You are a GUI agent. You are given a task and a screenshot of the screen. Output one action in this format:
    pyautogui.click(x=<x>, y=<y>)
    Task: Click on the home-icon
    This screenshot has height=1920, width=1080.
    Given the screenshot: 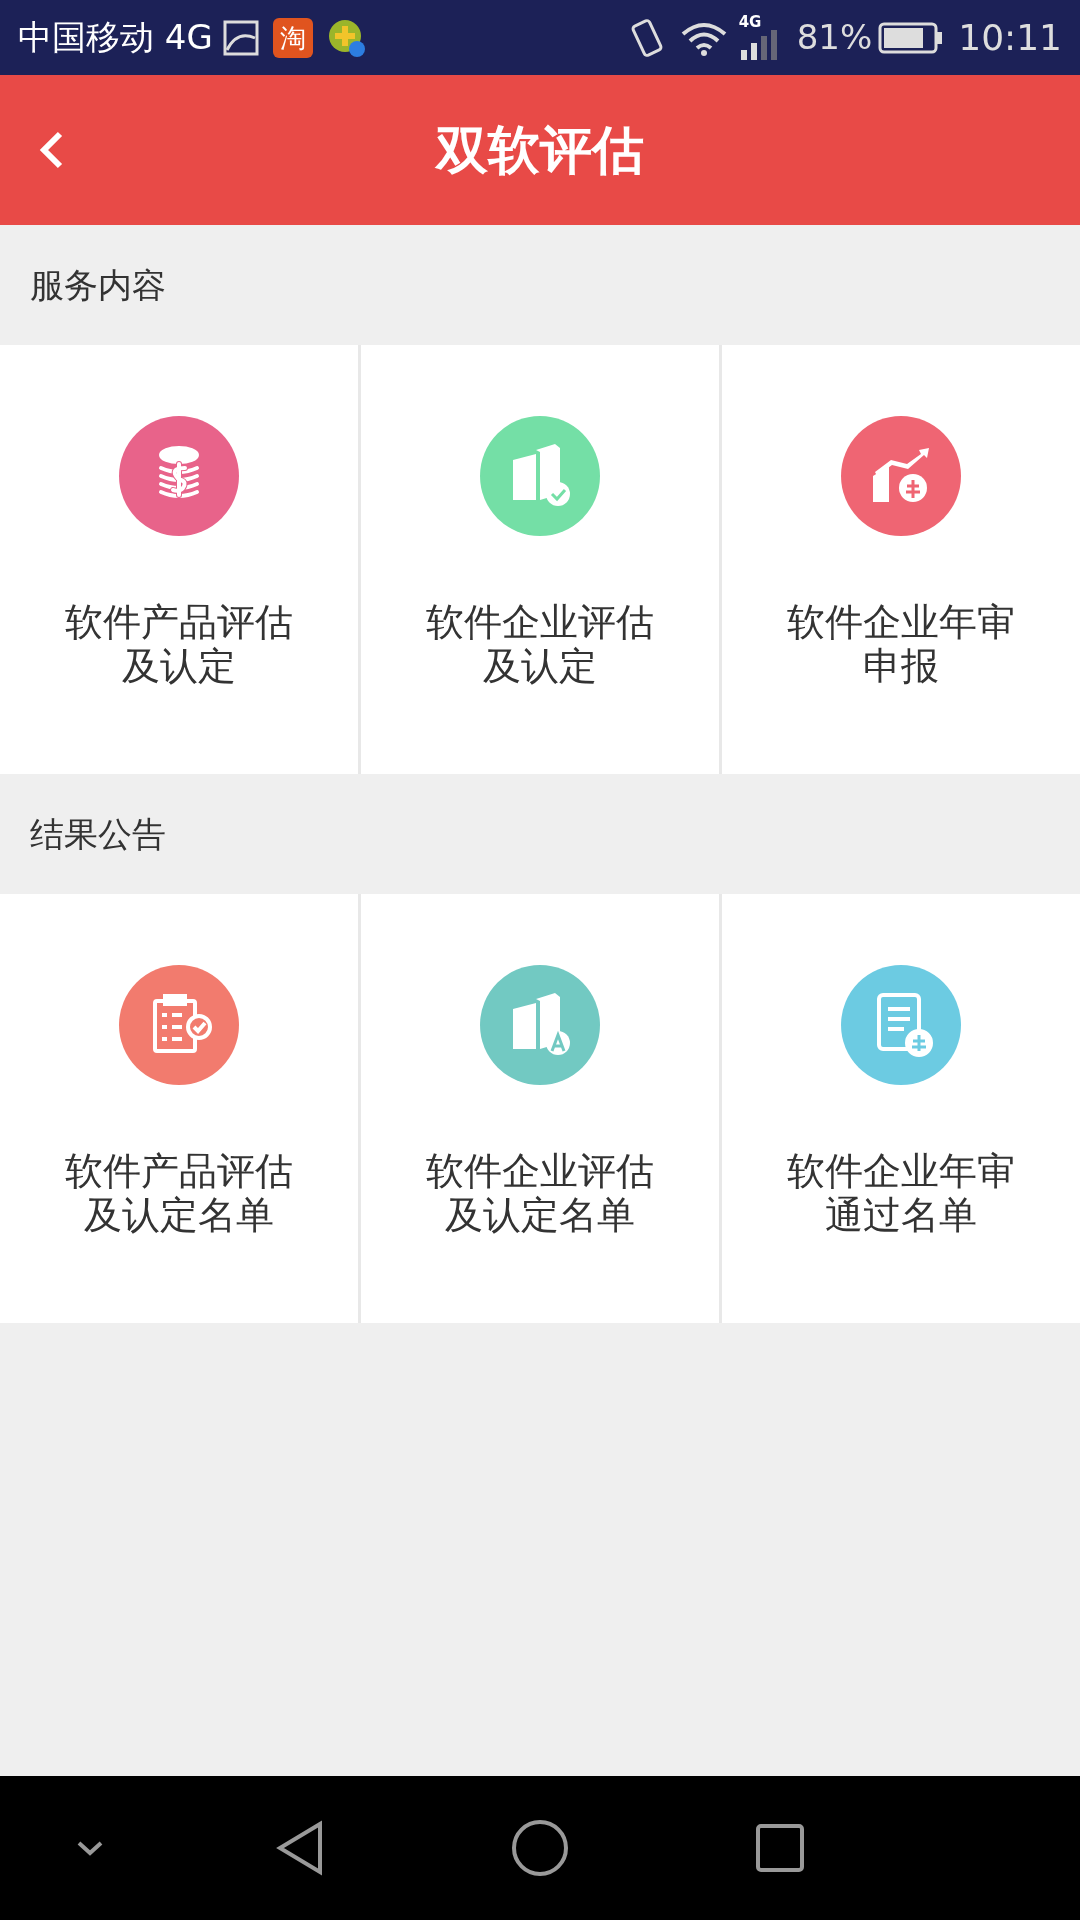 What is the action you would take?
    pyautogui.click(x=540, y=1848)
    